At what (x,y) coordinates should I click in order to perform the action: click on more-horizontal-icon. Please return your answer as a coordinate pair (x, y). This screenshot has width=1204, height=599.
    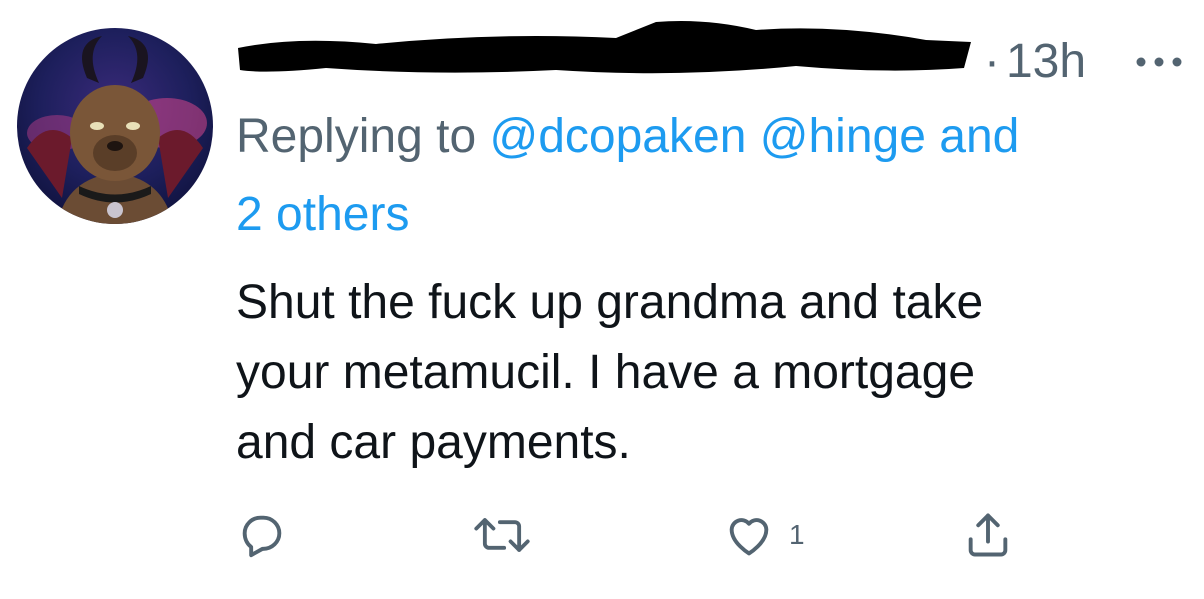
    Looking at the image, I should click on (1159, 62).